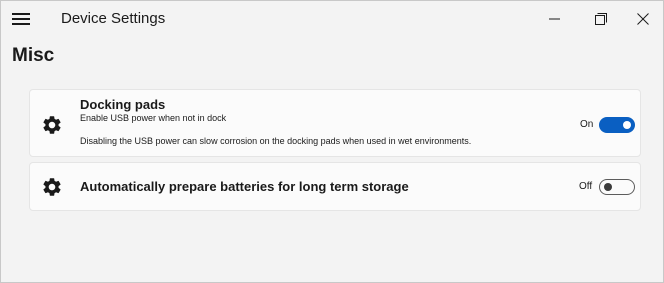 The height and width of the screenshot is (283, 664). I want to click on close-icon, so click(643, 19).